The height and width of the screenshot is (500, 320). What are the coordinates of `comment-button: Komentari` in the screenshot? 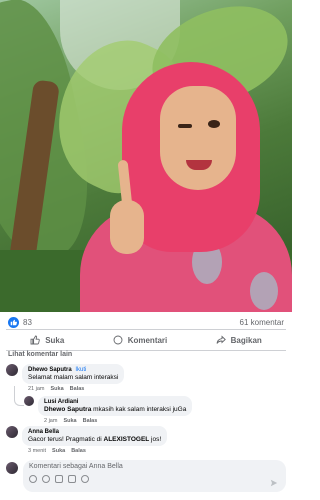 It's located at (140, 340).